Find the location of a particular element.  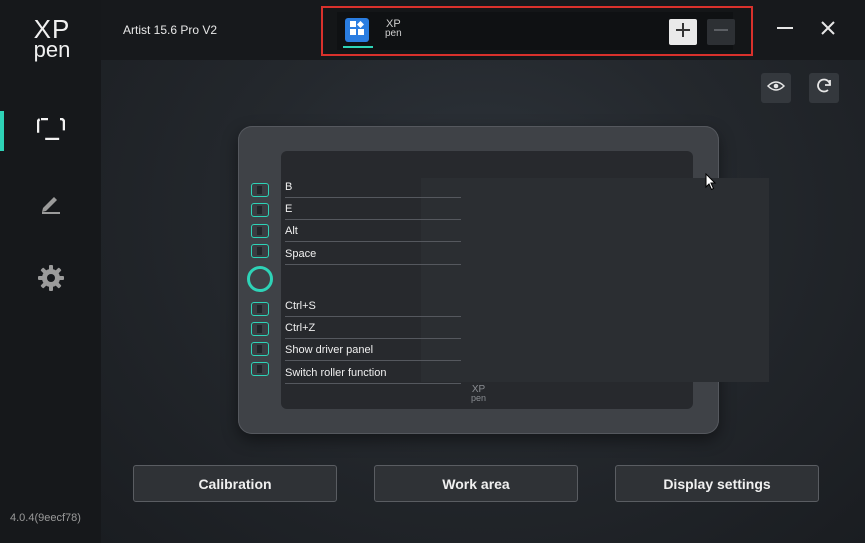

express-key-label-5: Ctrl+S is located at coordinates (373, 306).